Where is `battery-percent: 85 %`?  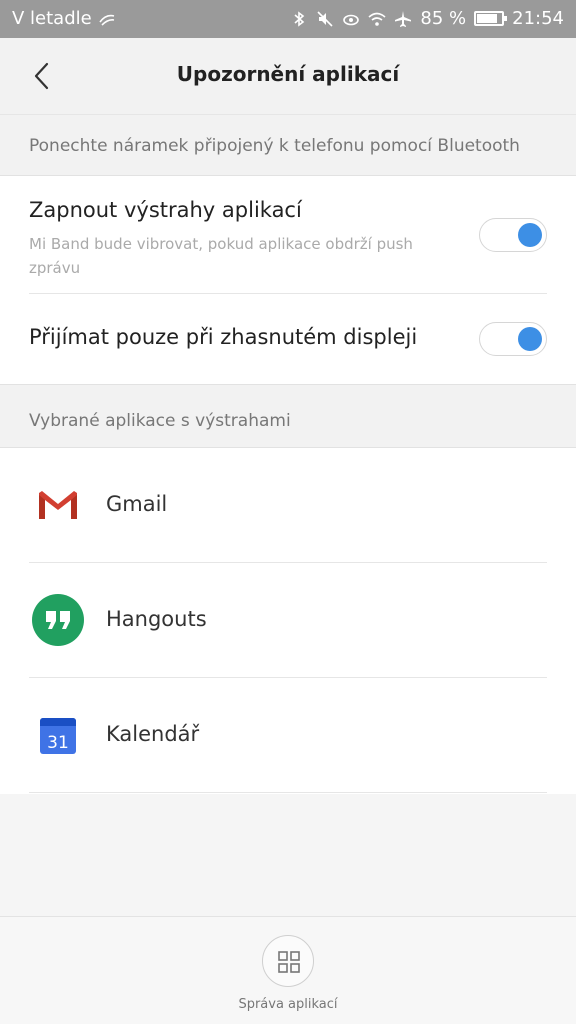 battery-percent: 85 % is located at coordinates (443, 18).